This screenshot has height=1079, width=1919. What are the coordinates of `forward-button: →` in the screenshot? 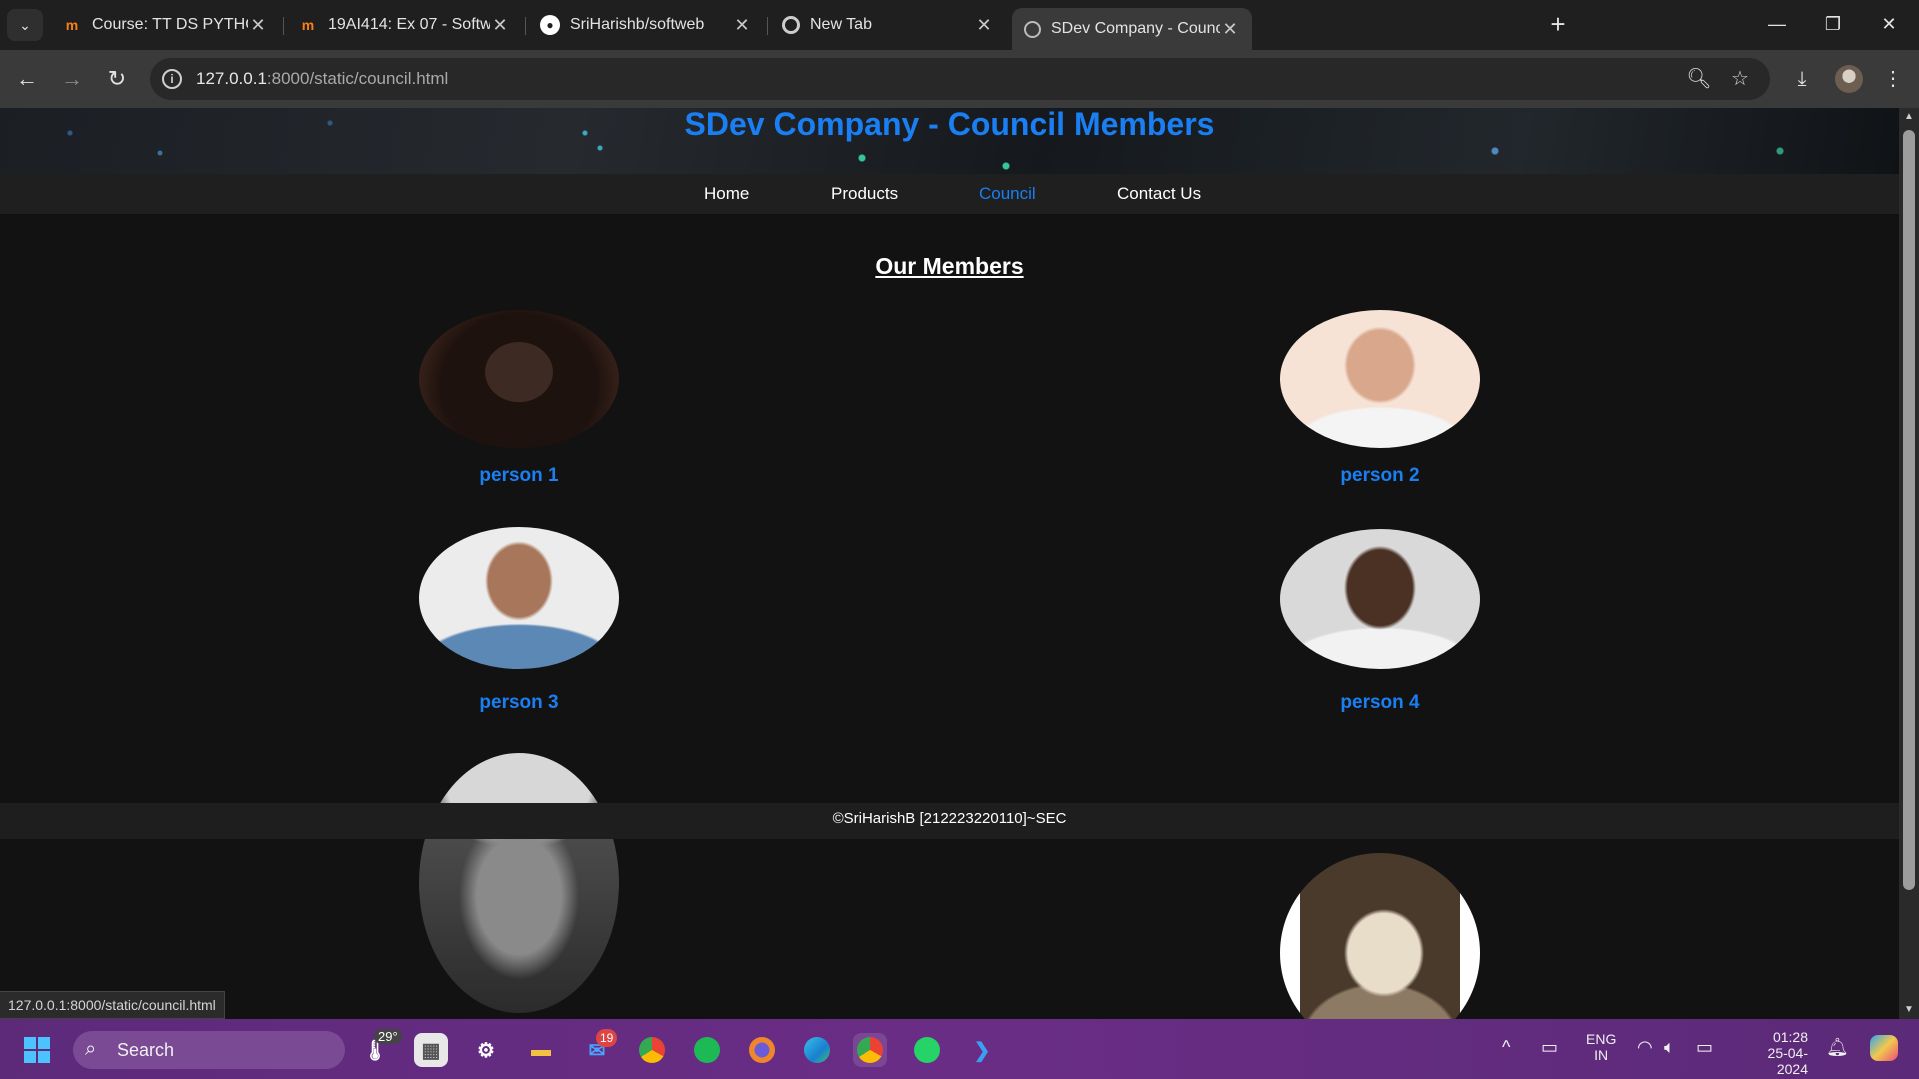 It's located at (72, 79).